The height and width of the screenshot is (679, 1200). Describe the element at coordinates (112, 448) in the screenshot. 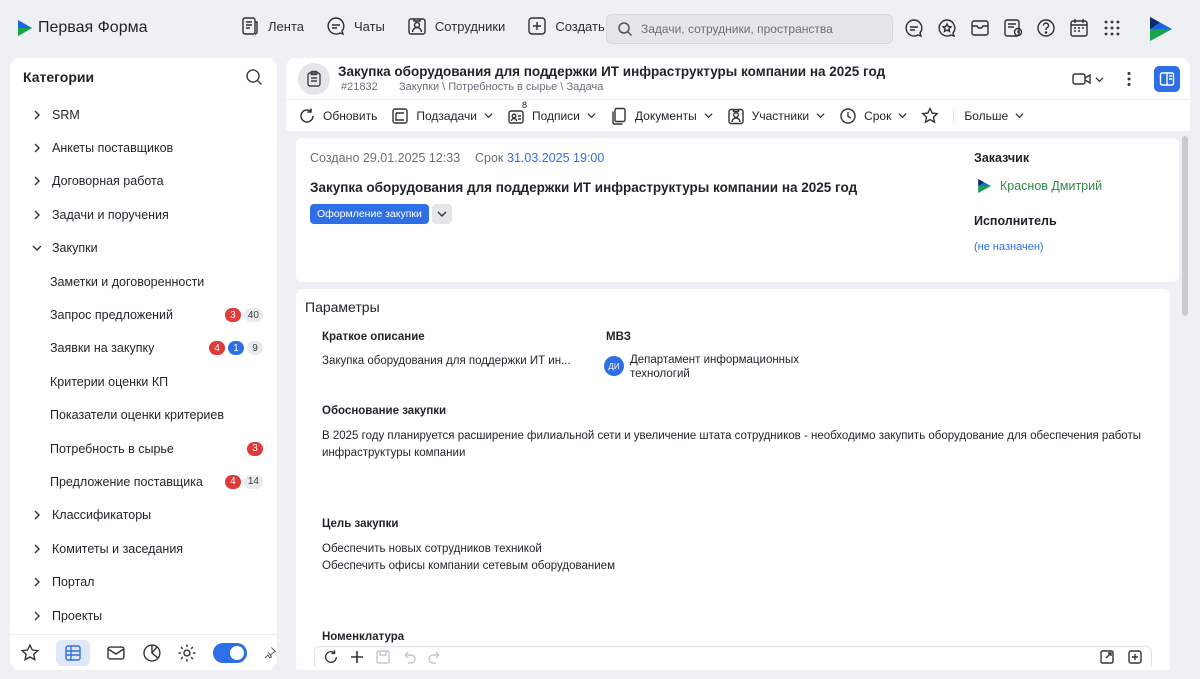

I see `sidebar-item-label: Потребность в сырье` at that location.